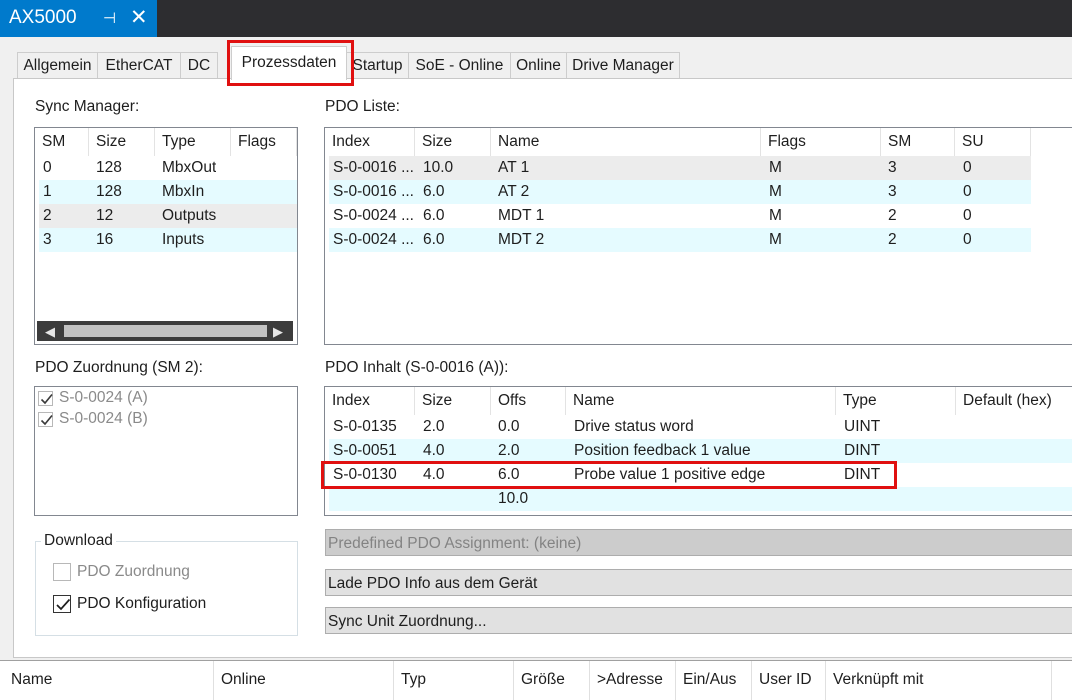 The image size is (1072, 700). What do you see at coordinates (680, 168) in the screenshot?
I see `table-row-selected: S-0-0016 ... 10.0 AT 1 M 3 0` at bounding box center [680, 168].